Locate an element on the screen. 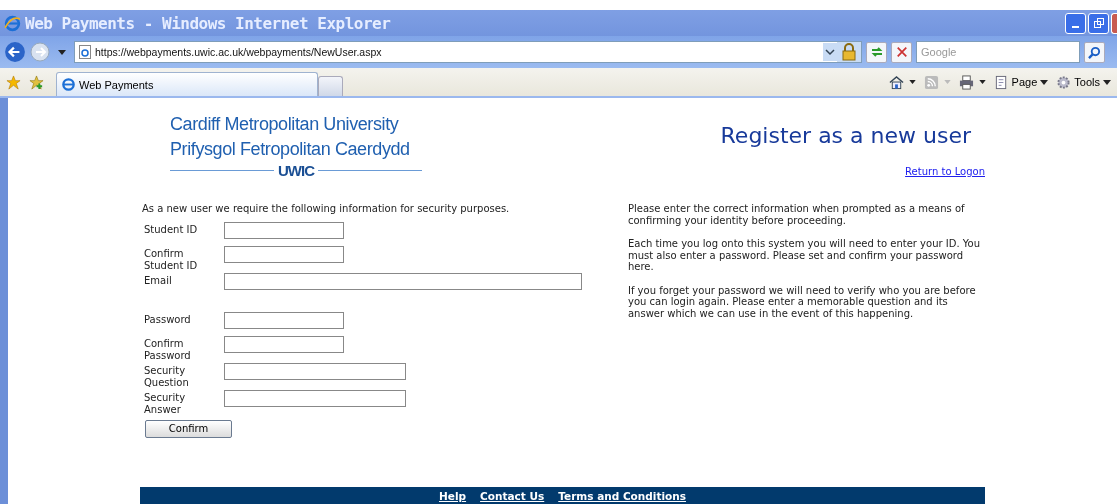  confirm-button: Confirm is located at coordinates (188, 428).